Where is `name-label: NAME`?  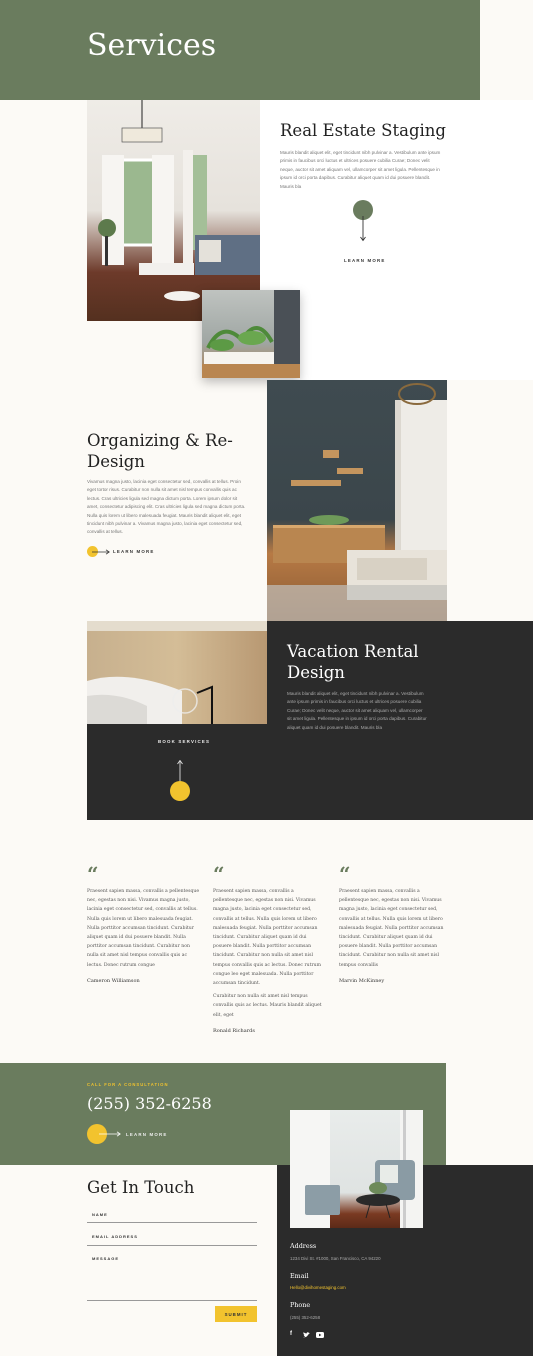
name-label: NAME is located at coordinates (100, 1214).